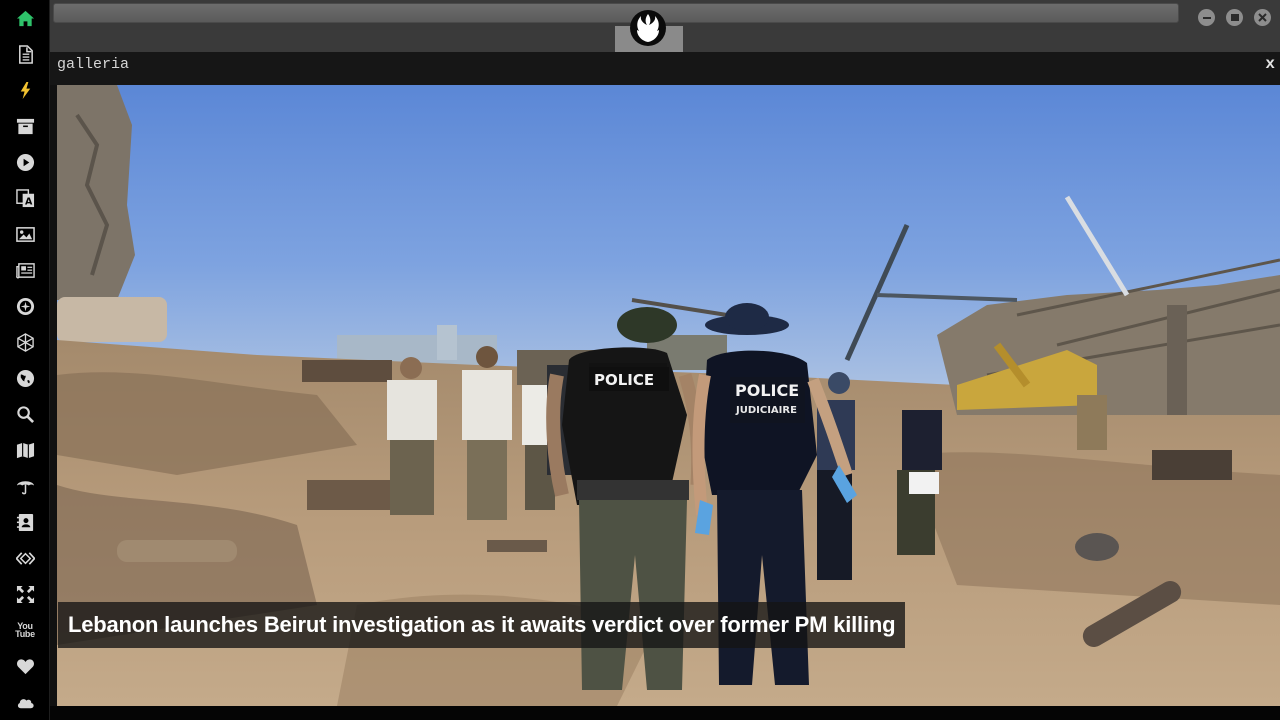 The width and height of the screenshot is (1280, 720). What do you see at coordinates (25, 342) in the screenshot?
I see `hexagon-network-icon` at bounding box center [25, 342].